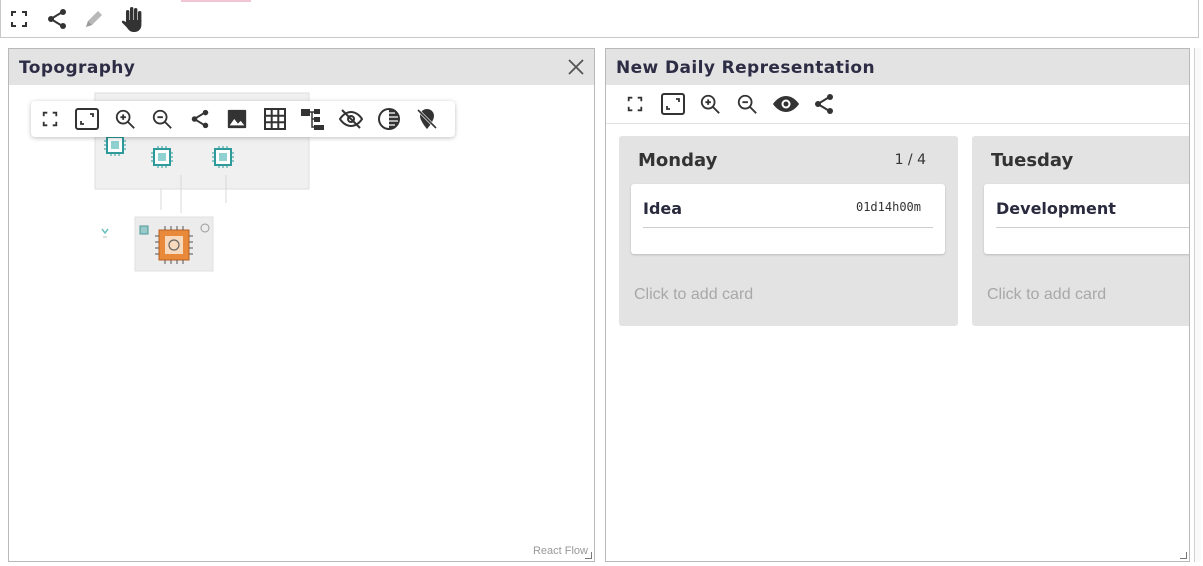  I want to click on topography-panel-header: Topography, so click(301, 67).